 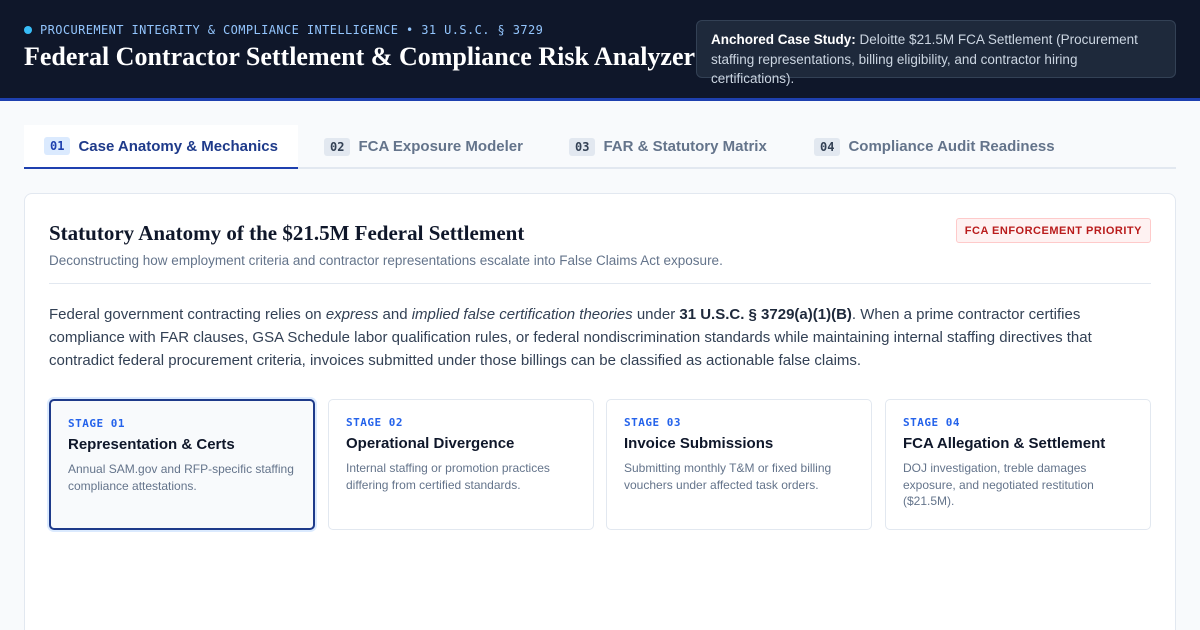 What do you see at coordinates (931, 422) in the screenshot?
I see `stage-label: STAGE 04` at bounding box center [931, 422].